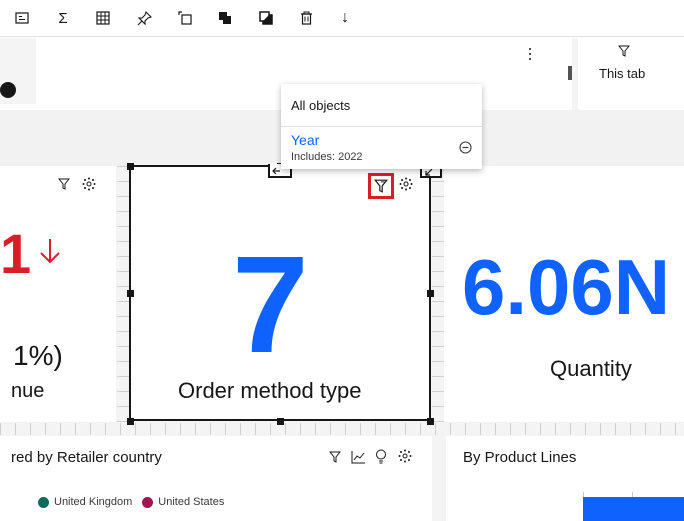 Image resolution: width=684 pixels, height=521 pixels. What do you see at coordinates (191, 502) in the screenshot?
I see `legend-label: United States` at bounding box center [191, 502].